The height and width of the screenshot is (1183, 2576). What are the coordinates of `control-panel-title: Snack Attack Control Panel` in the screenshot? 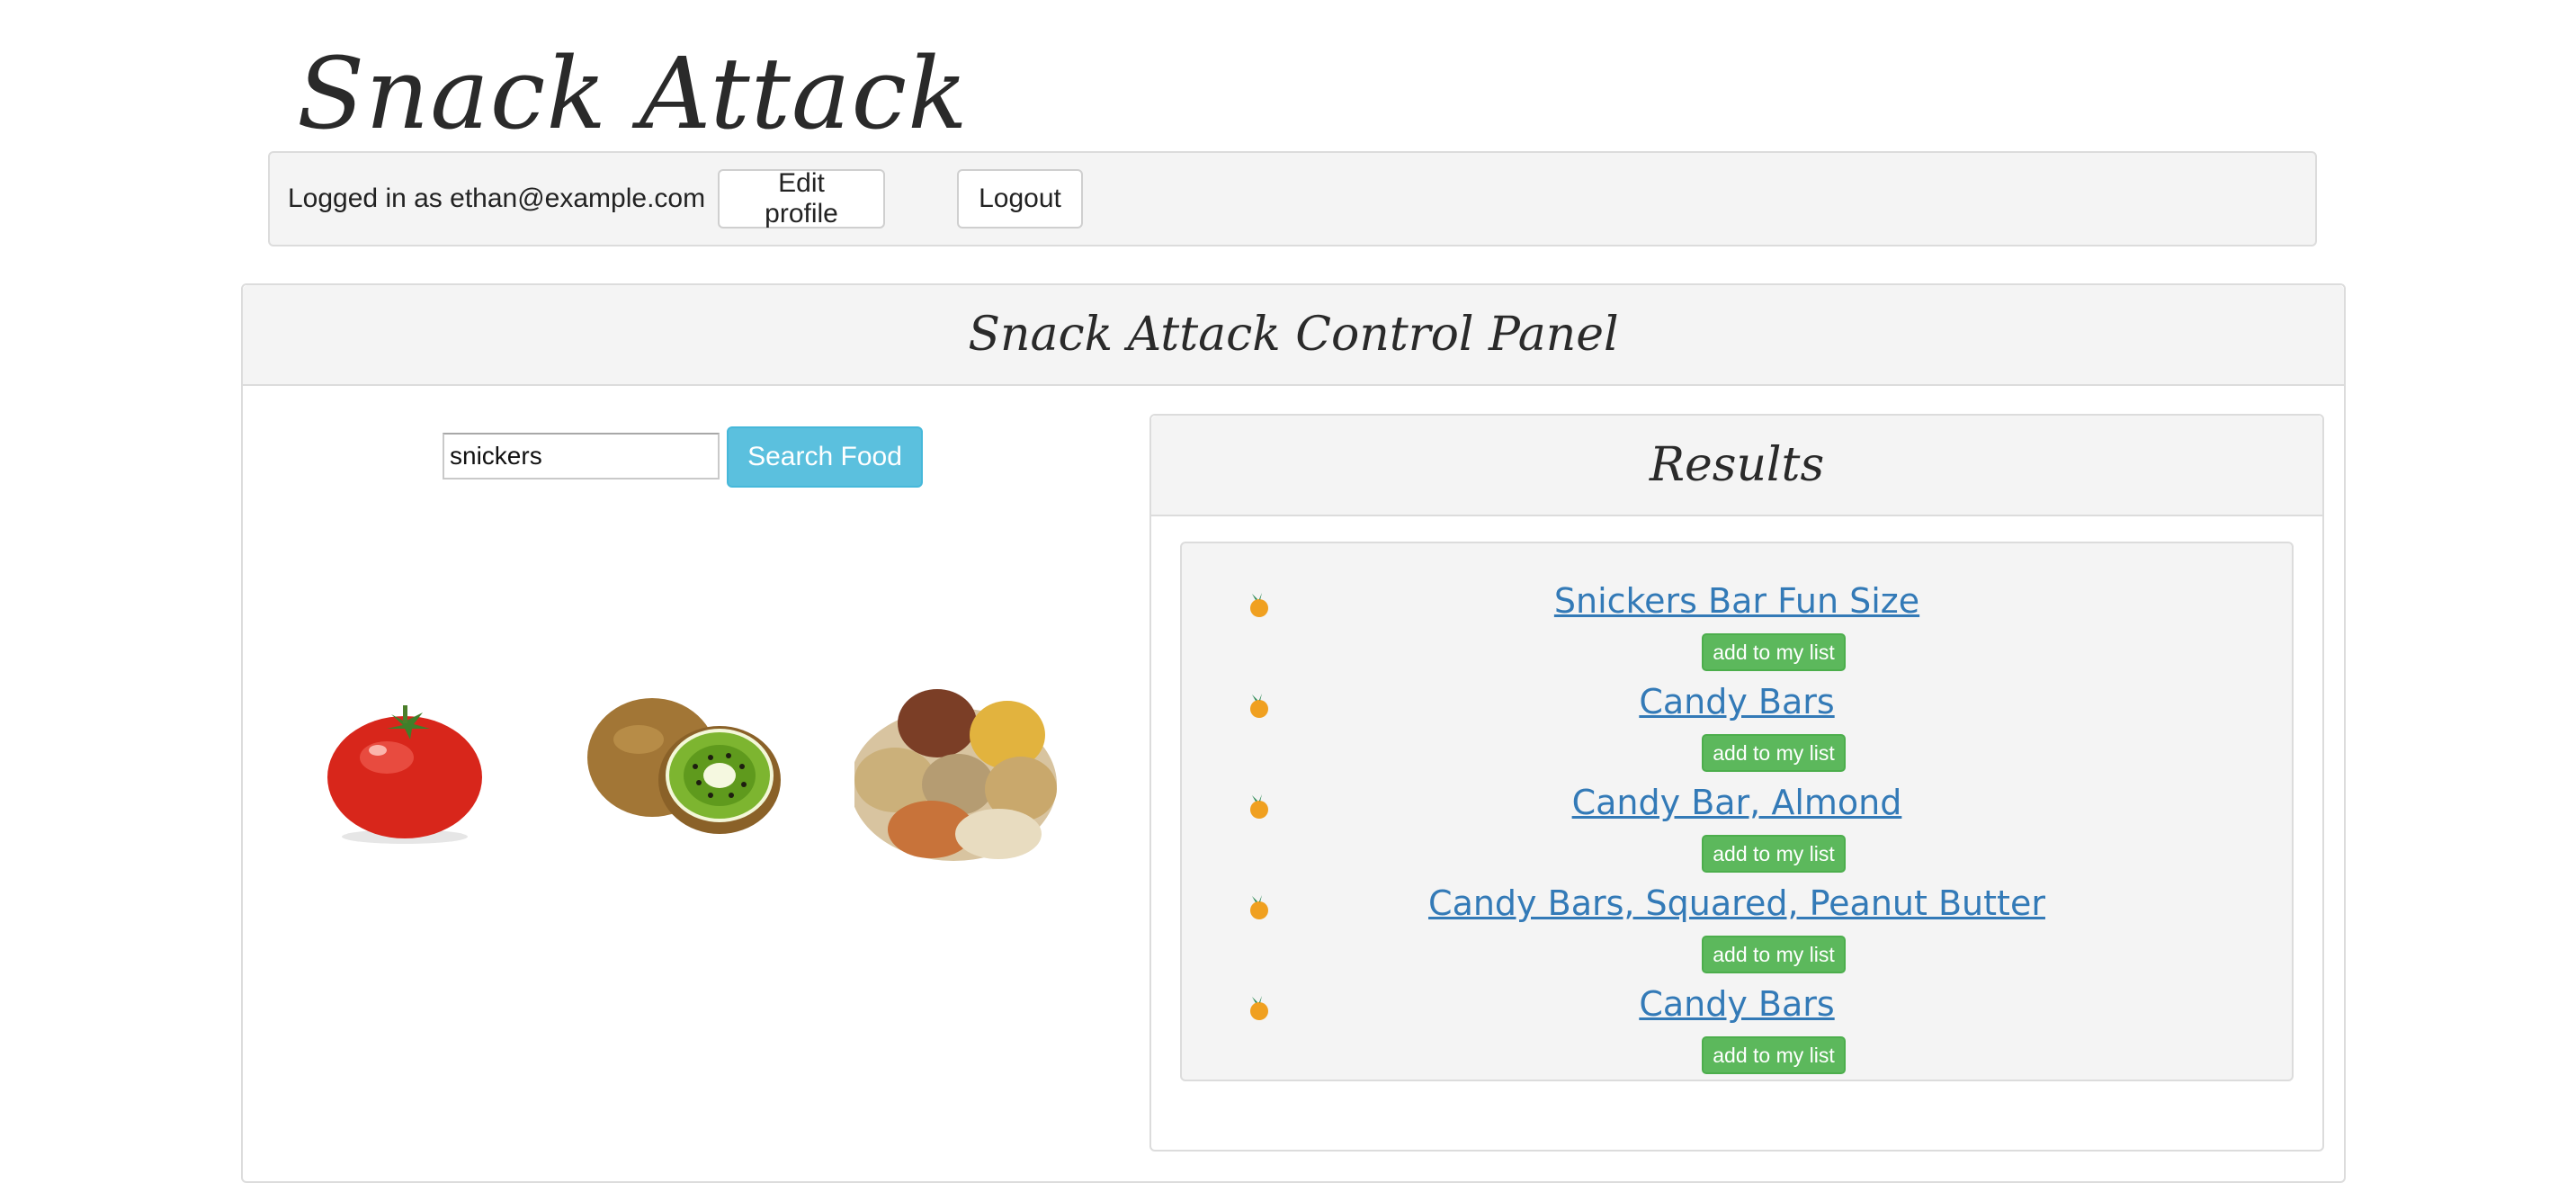 It's located at (1293, 335).